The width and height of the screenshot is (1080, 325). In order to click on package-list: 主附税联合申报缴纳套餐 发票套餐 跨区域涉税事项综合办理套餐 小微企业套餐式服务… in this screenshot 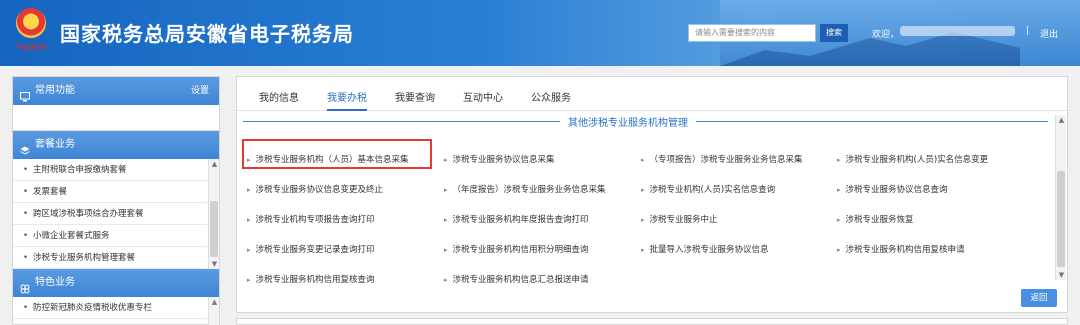, I will do `click(116, 214)`.